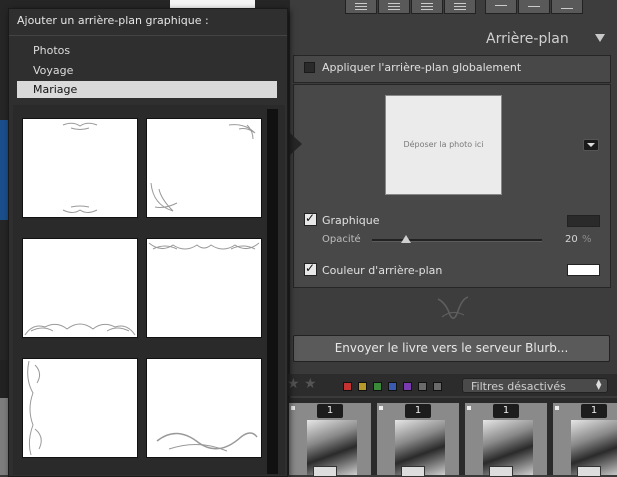 The image size is (617, 477). What do you see at coordinates (406, 239) in the screenshot?
I see `opacity-slider-thumb` at bounding box center [406, 239].